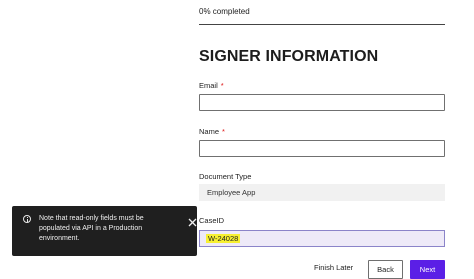 The height and width of the screenshot is (279, 474). Describe the element at coordinates (322, 148) in the screenshot. I see `name-field` at that location.